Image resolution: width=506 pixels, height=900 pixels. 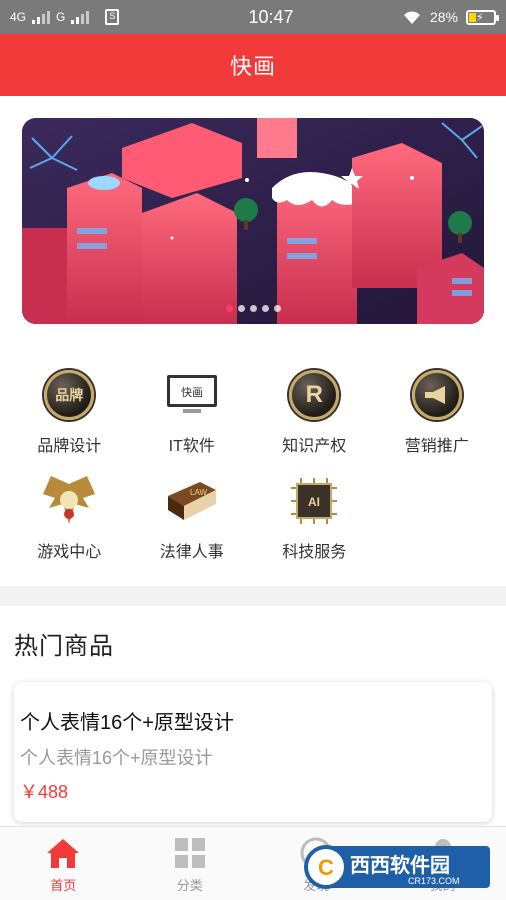 I want to click on signal-icon, so click(x=41, y=17).